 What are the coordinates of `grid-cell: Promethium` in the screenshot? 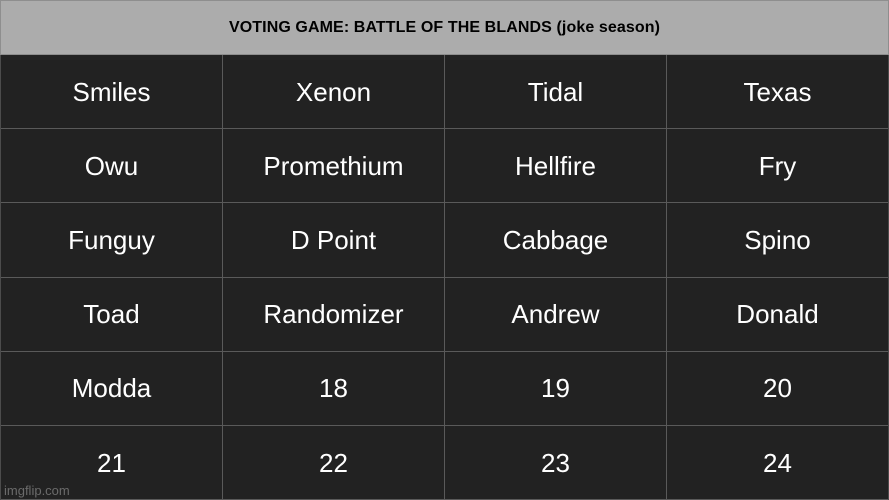 It's located at (334, 166).